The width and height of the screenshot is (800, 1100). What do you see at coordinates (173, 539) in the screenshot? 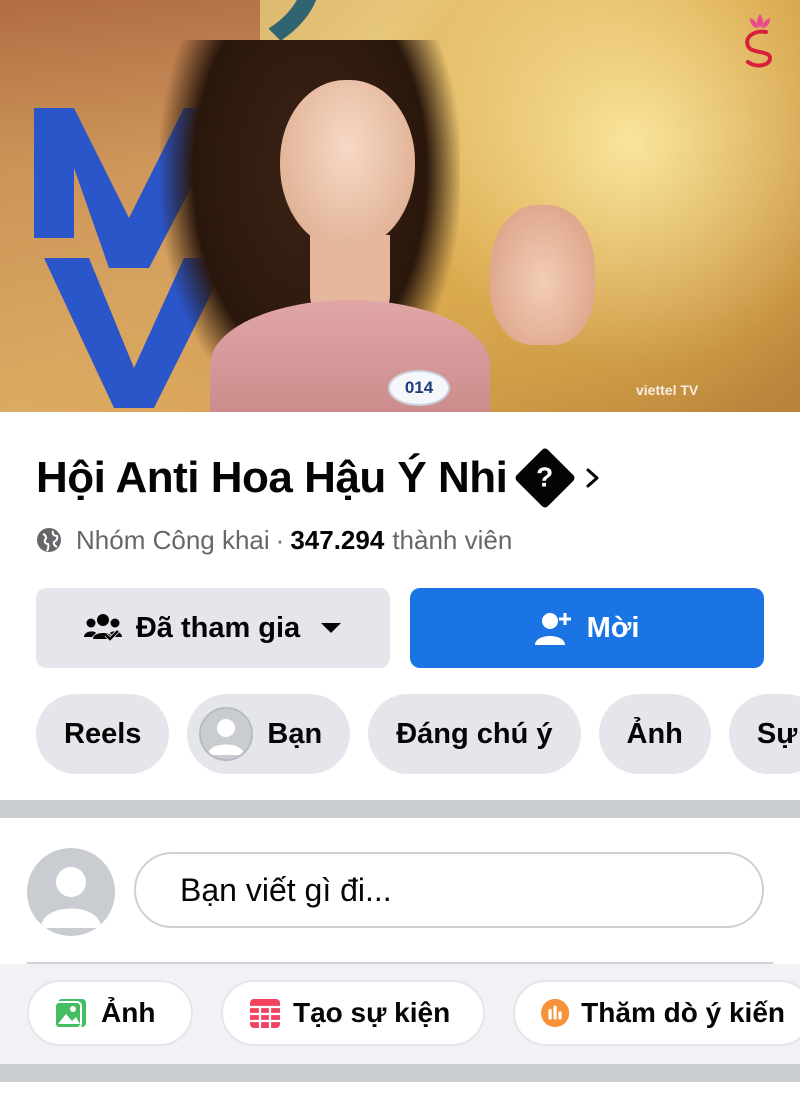
I see `privacy-label: Nhóm Công khai` at bounding box center [173, 539].